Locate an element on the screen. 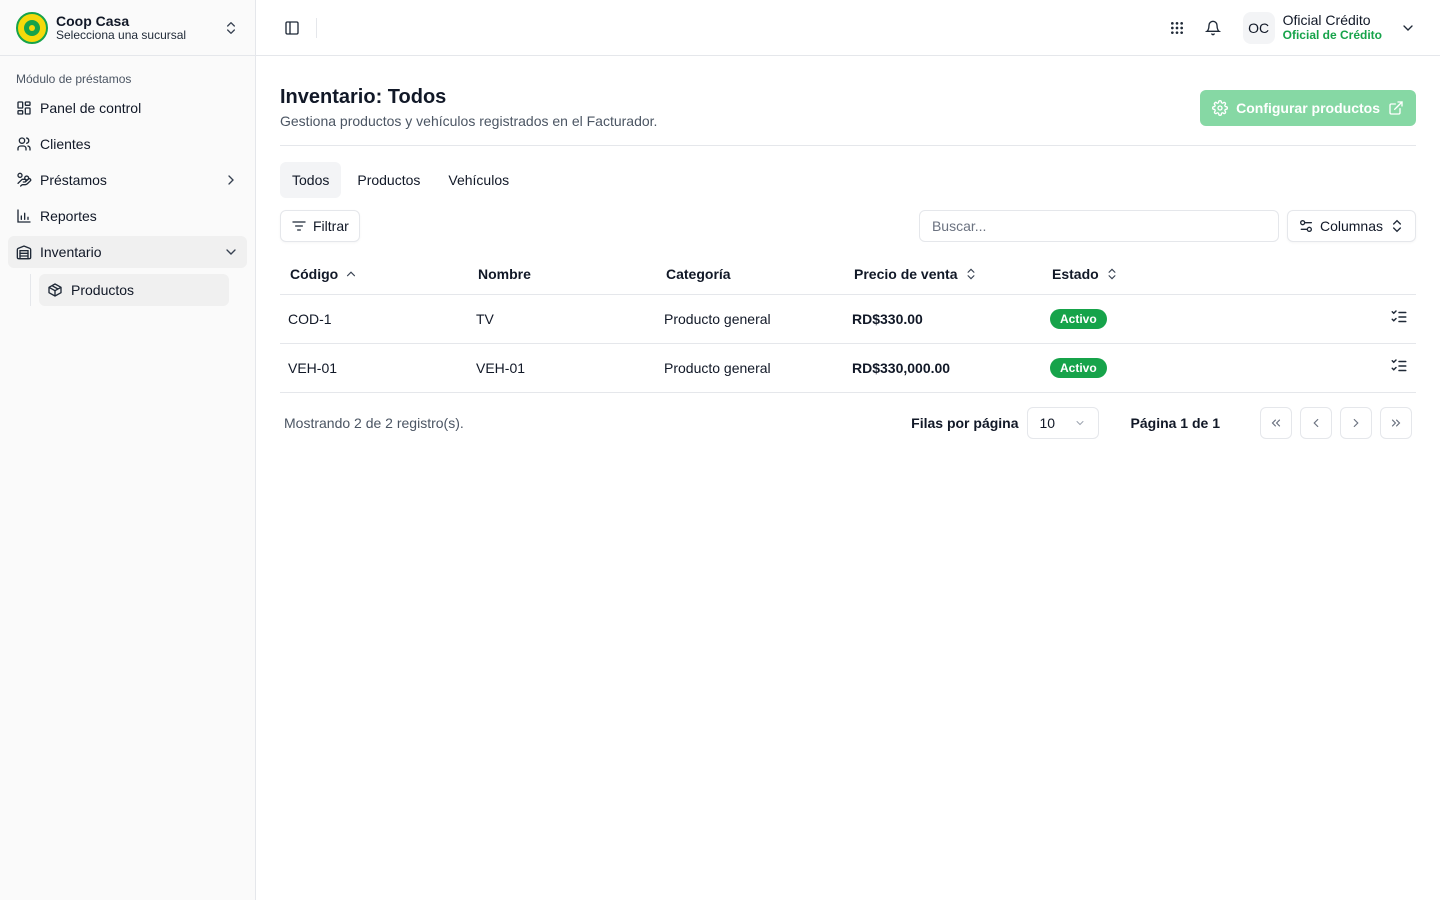 This screenshot has height=900, width=1440. rows-per-page-label: Filas por página is located at coordinates (965, 422).